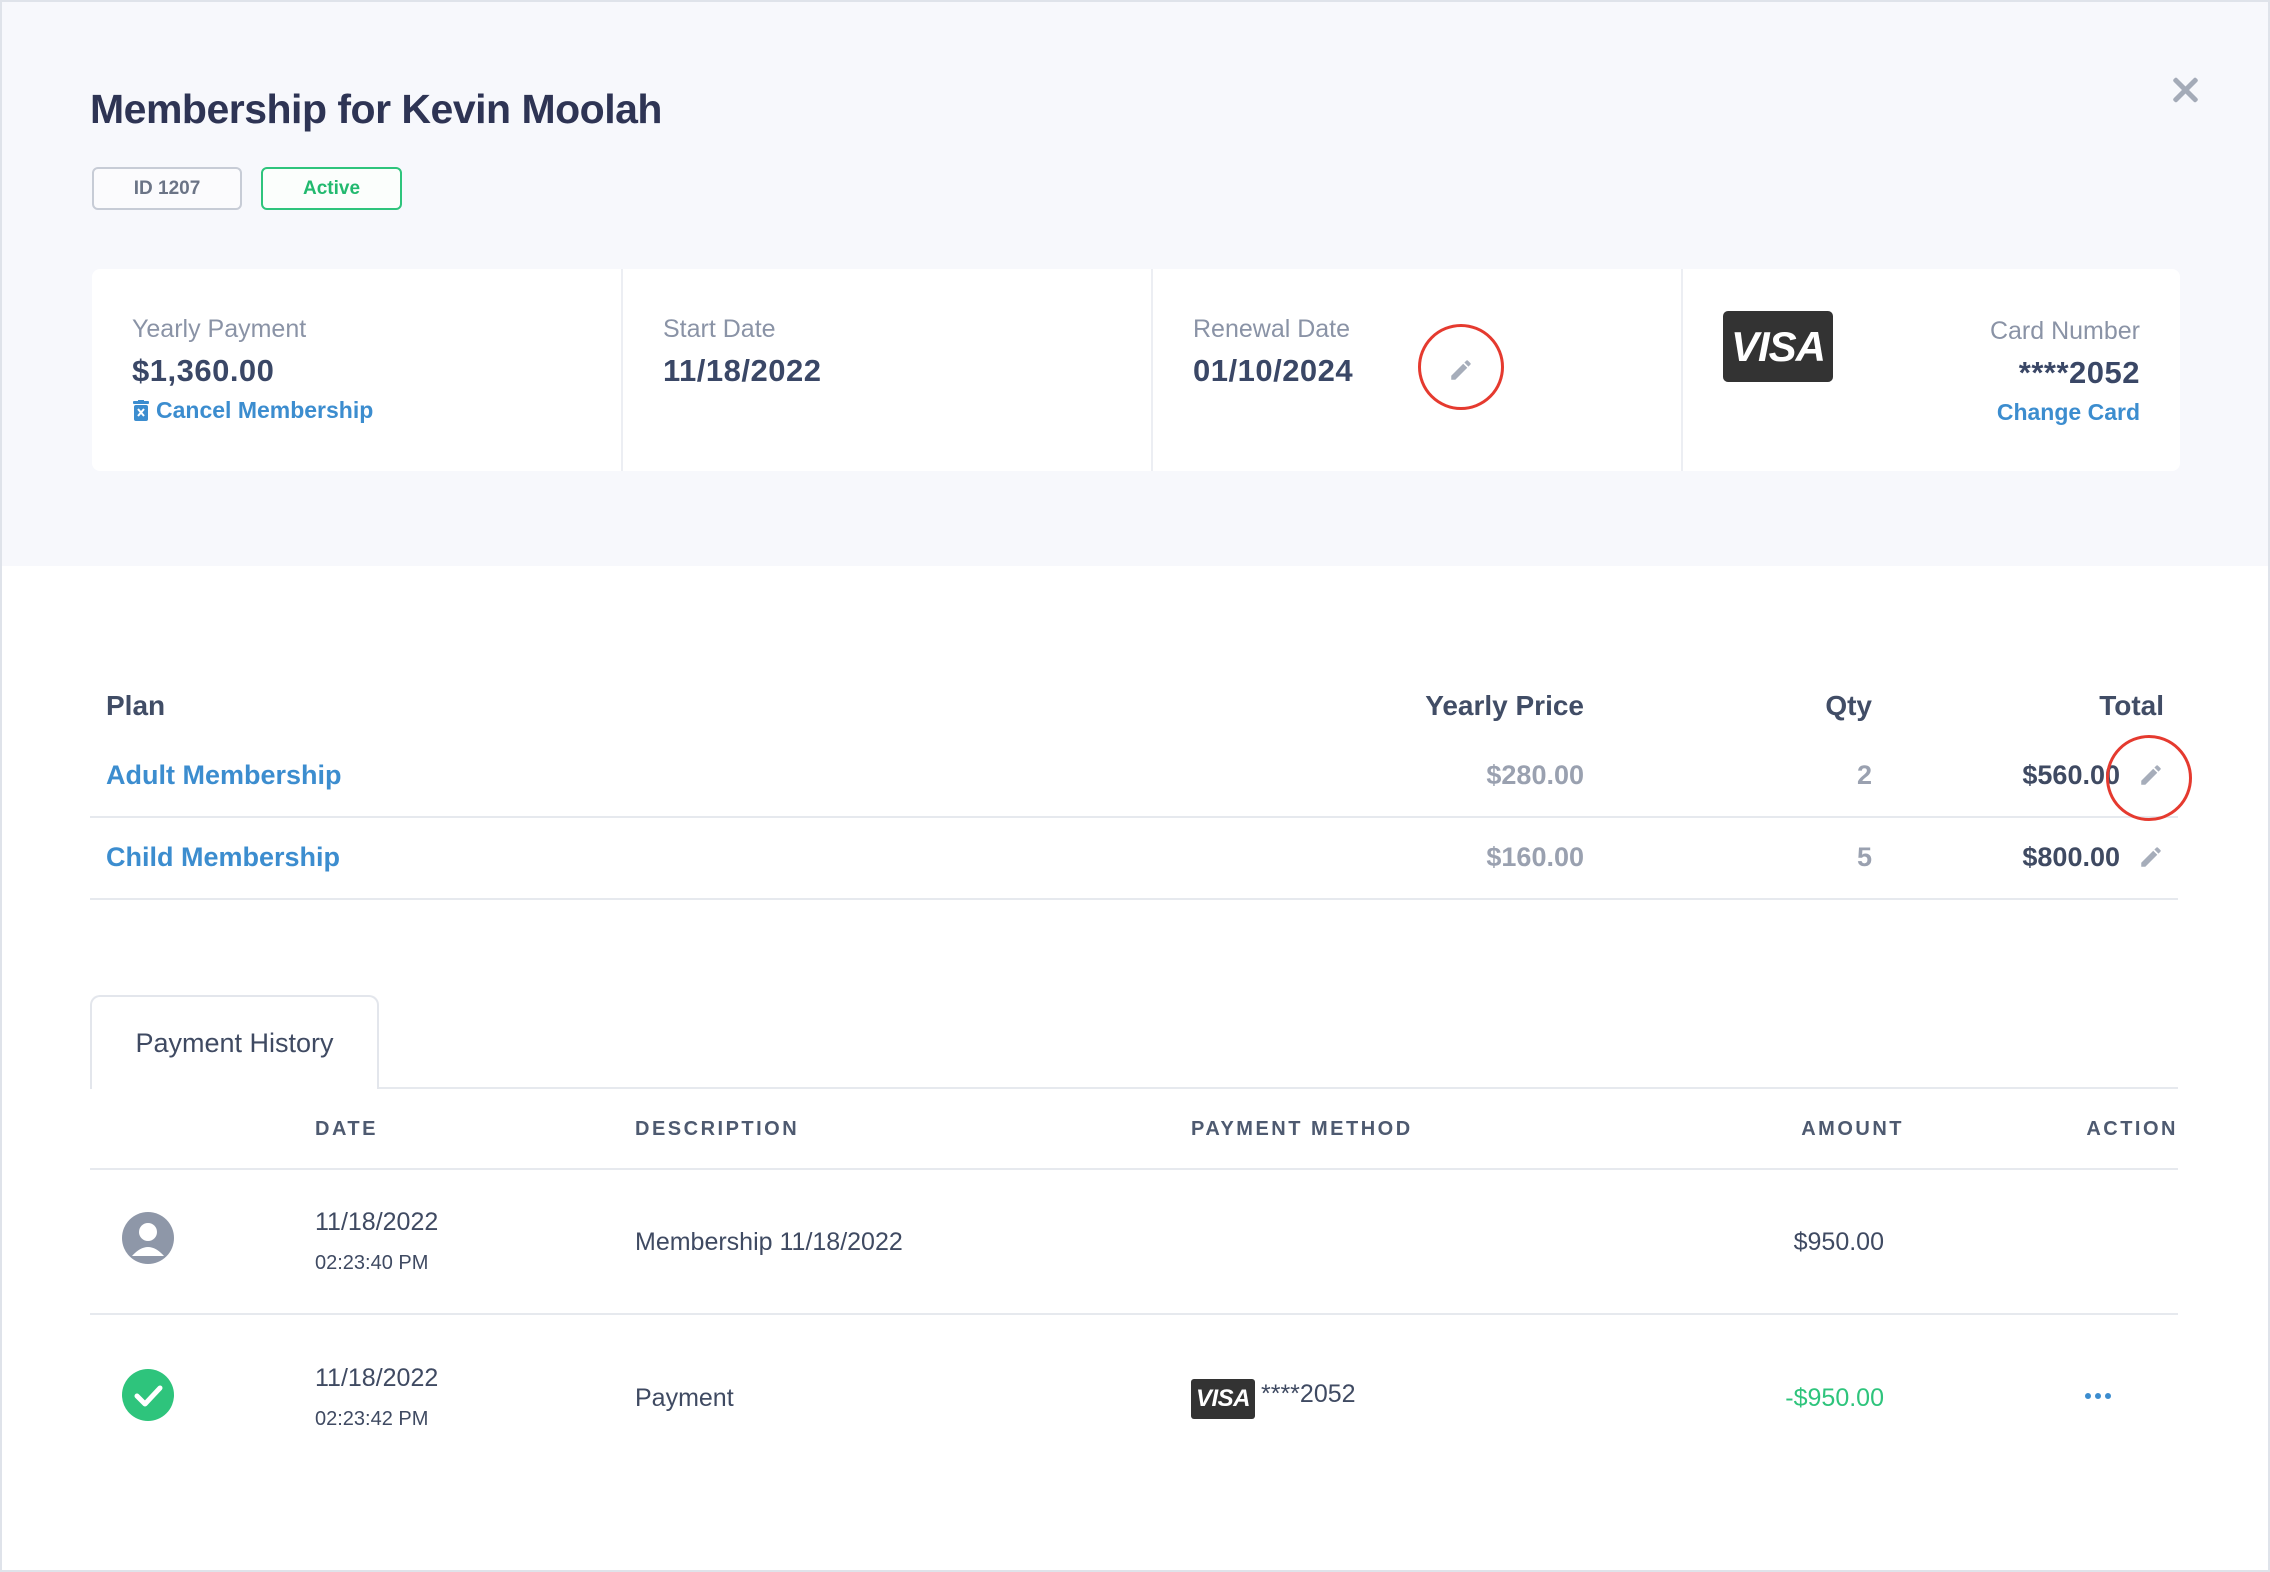 The height and width of the screenshot is (1572, 2270). I want to click on payment-time: 02:23:40 PM, so click(372, 1263).